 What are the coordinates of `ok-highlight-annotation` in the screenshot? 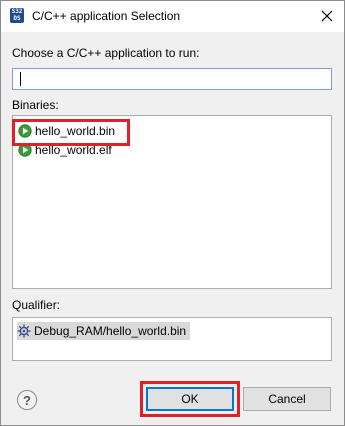 It's located at (190, 399).